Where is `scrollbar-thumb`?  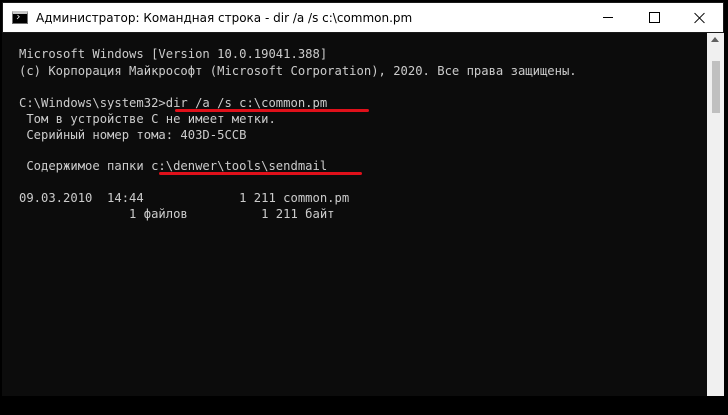 scrollbar-thumb is located at coordinates (716, 87).